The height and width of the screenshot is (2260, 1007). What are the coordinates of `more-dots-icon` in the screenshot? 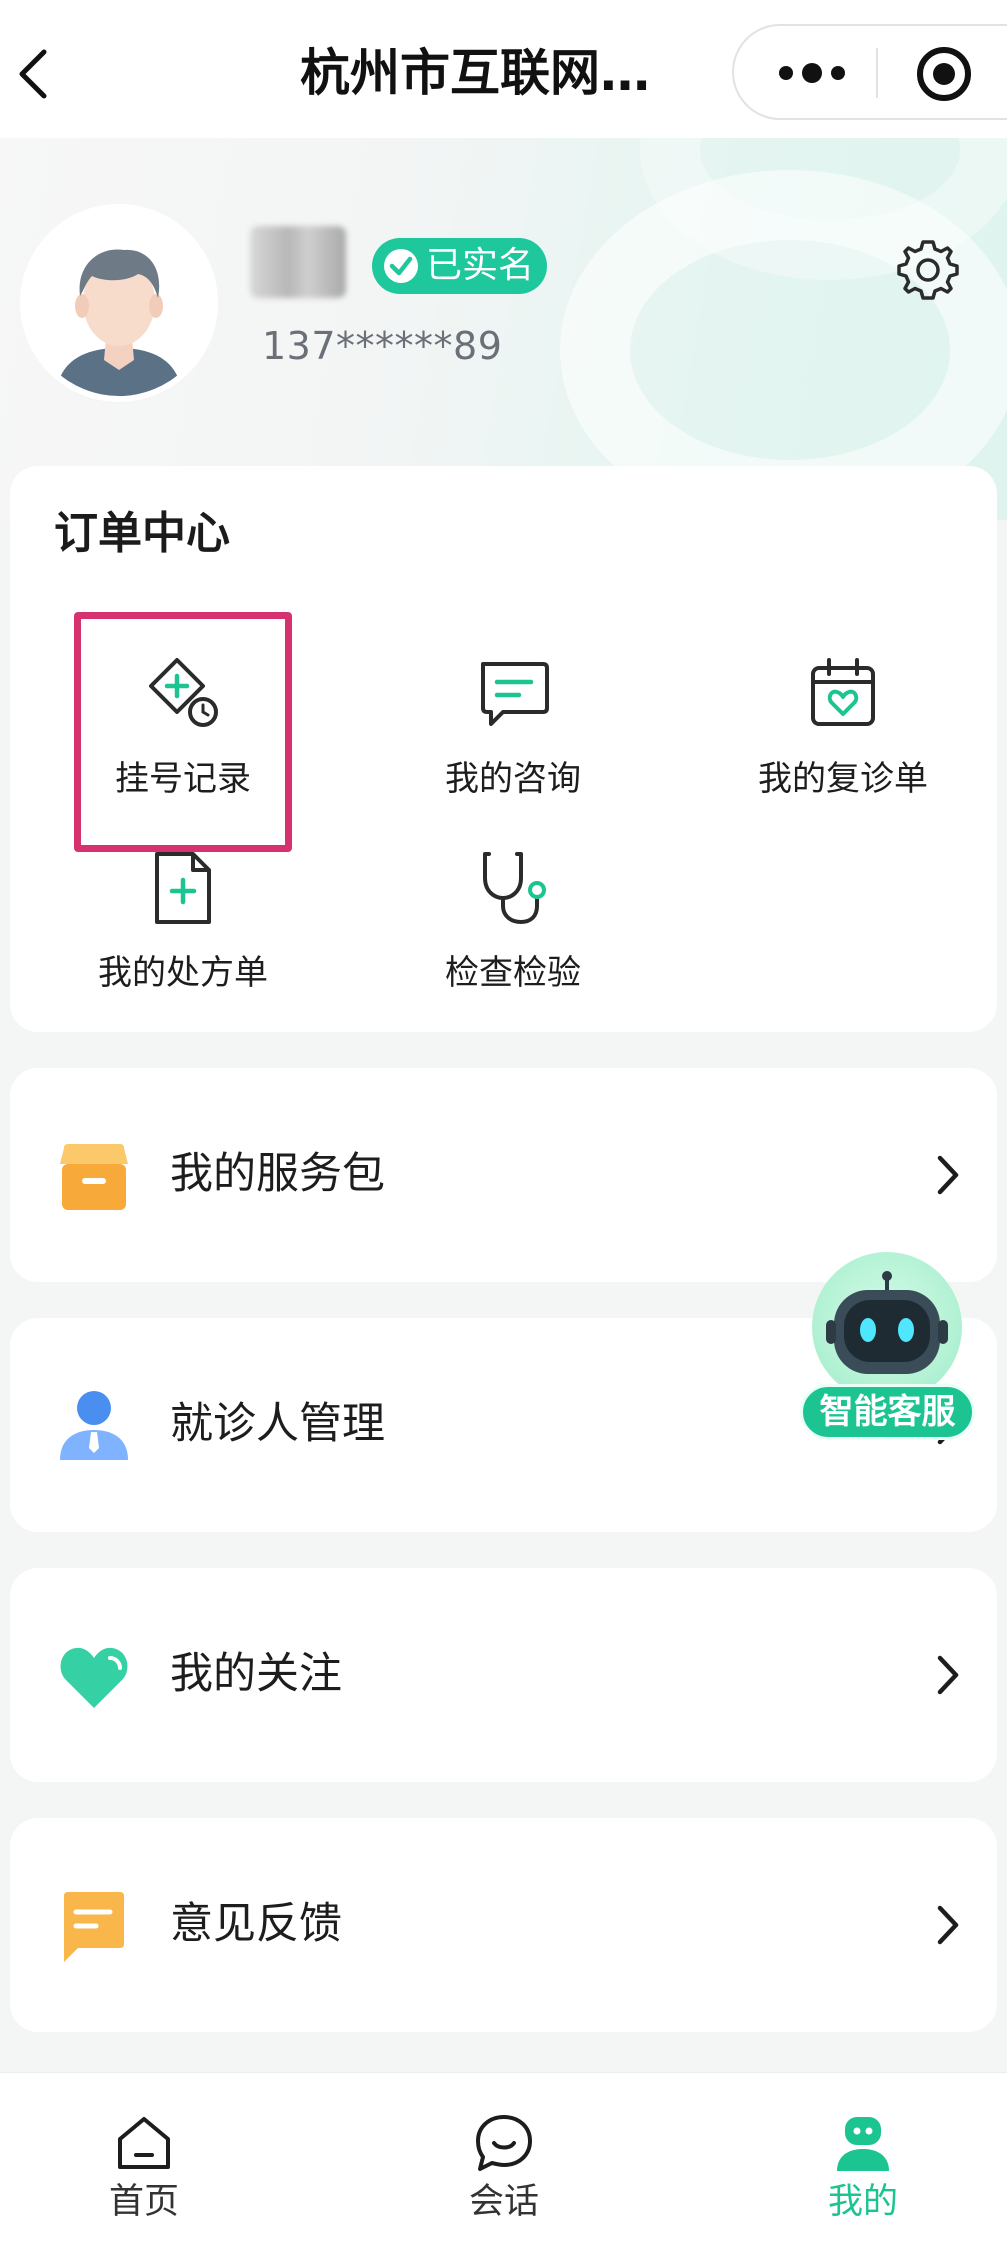 It's located at (812, 73).